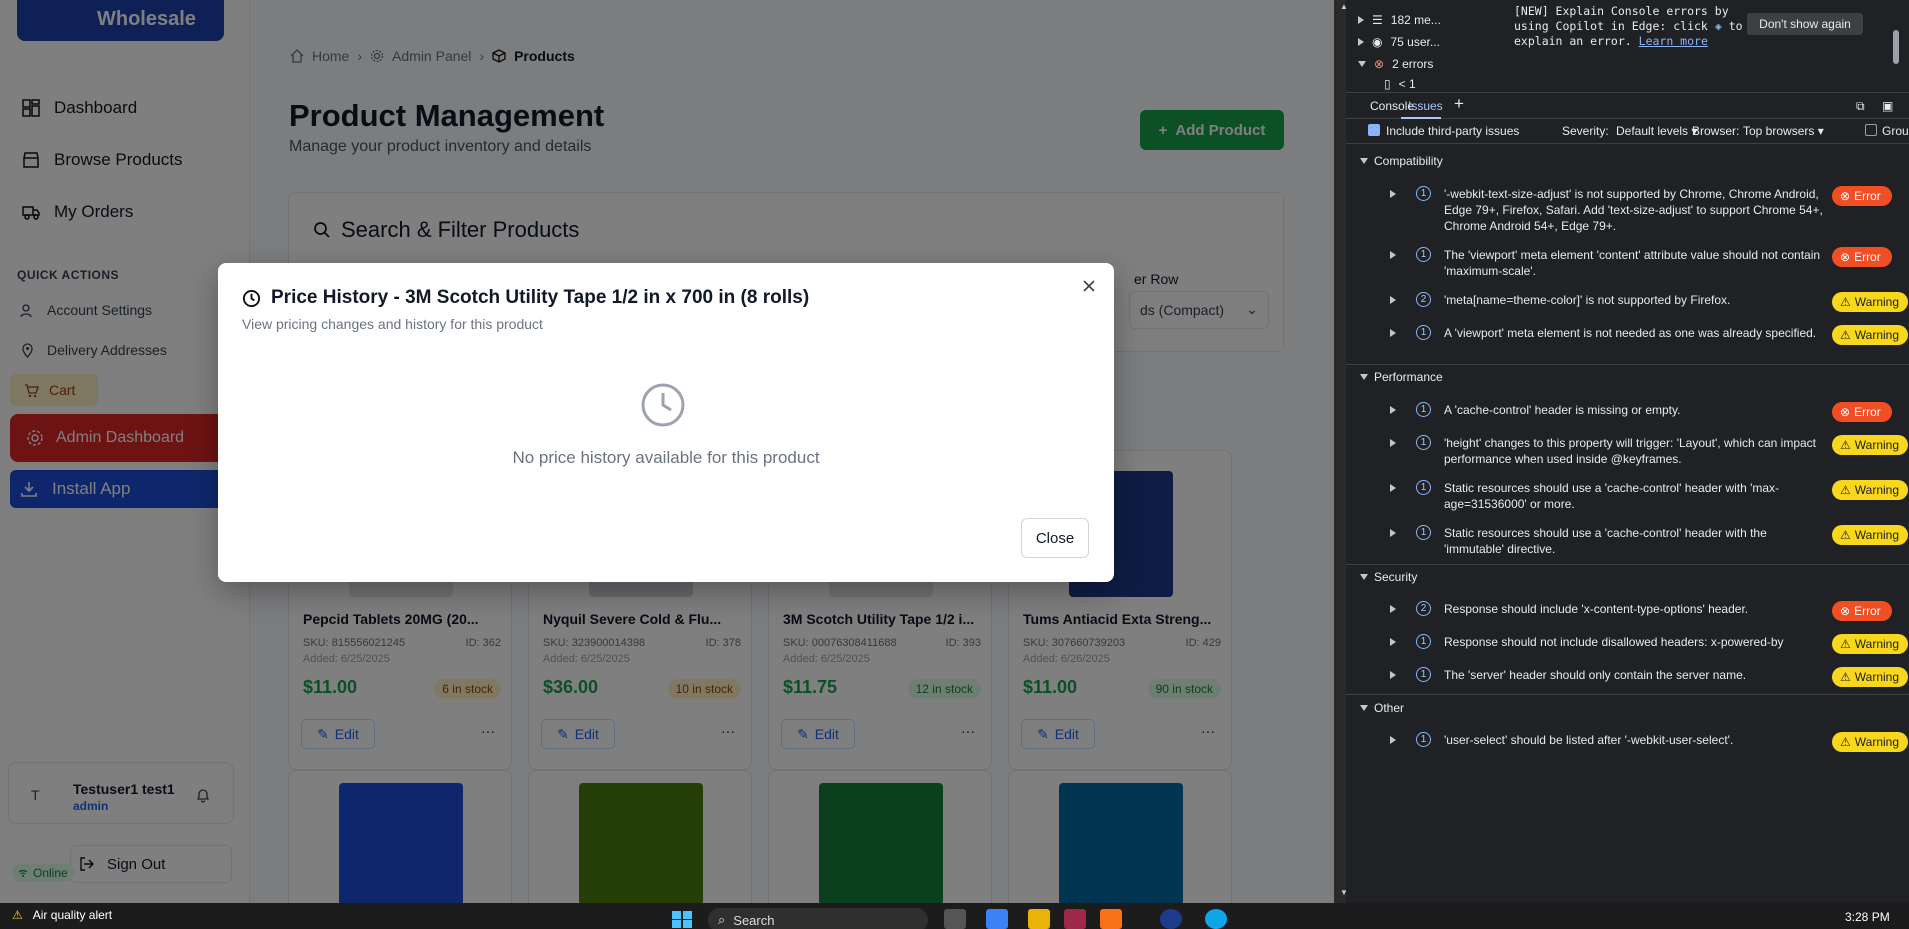  What do you see at coordinates (1379, 64) in the screenshot?
I see `error-circle-icon: ⊗` at bounding box center [1379, 64].